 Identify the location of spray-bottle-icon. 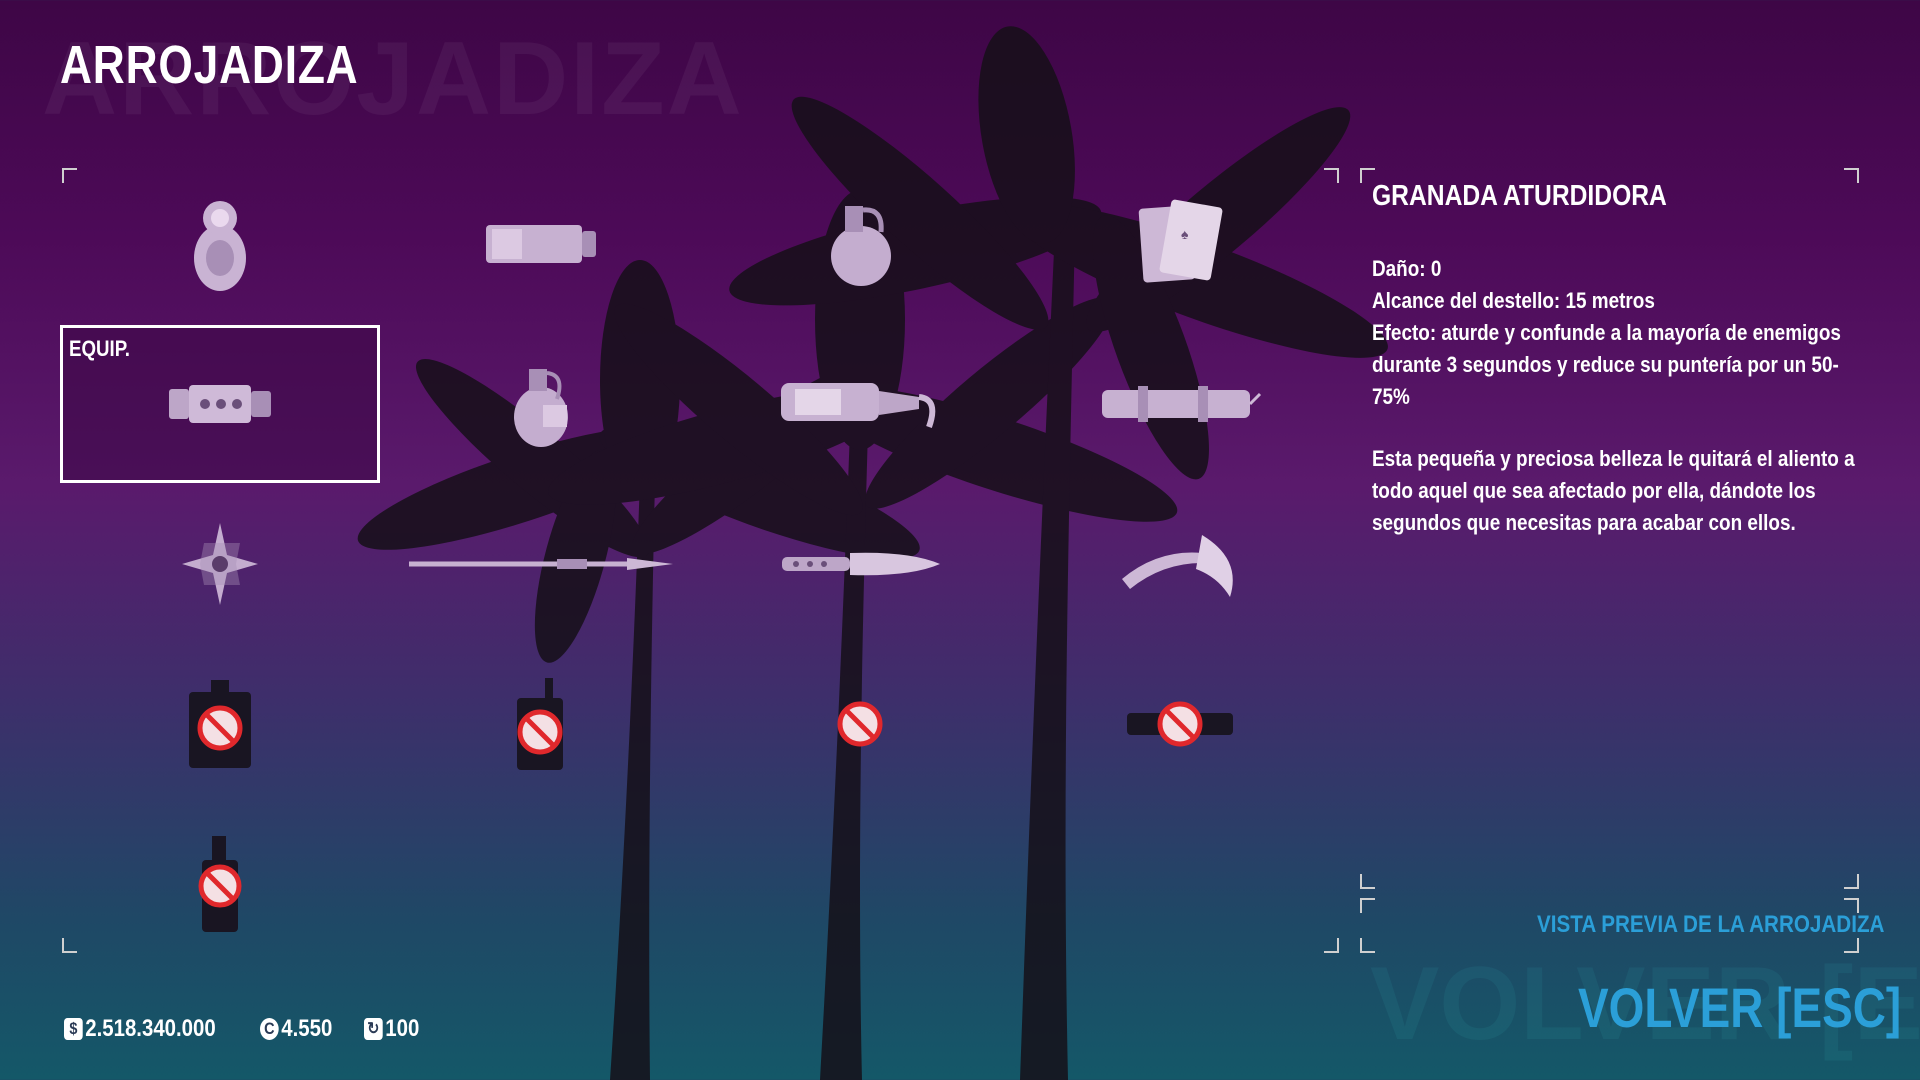
(220, 884).